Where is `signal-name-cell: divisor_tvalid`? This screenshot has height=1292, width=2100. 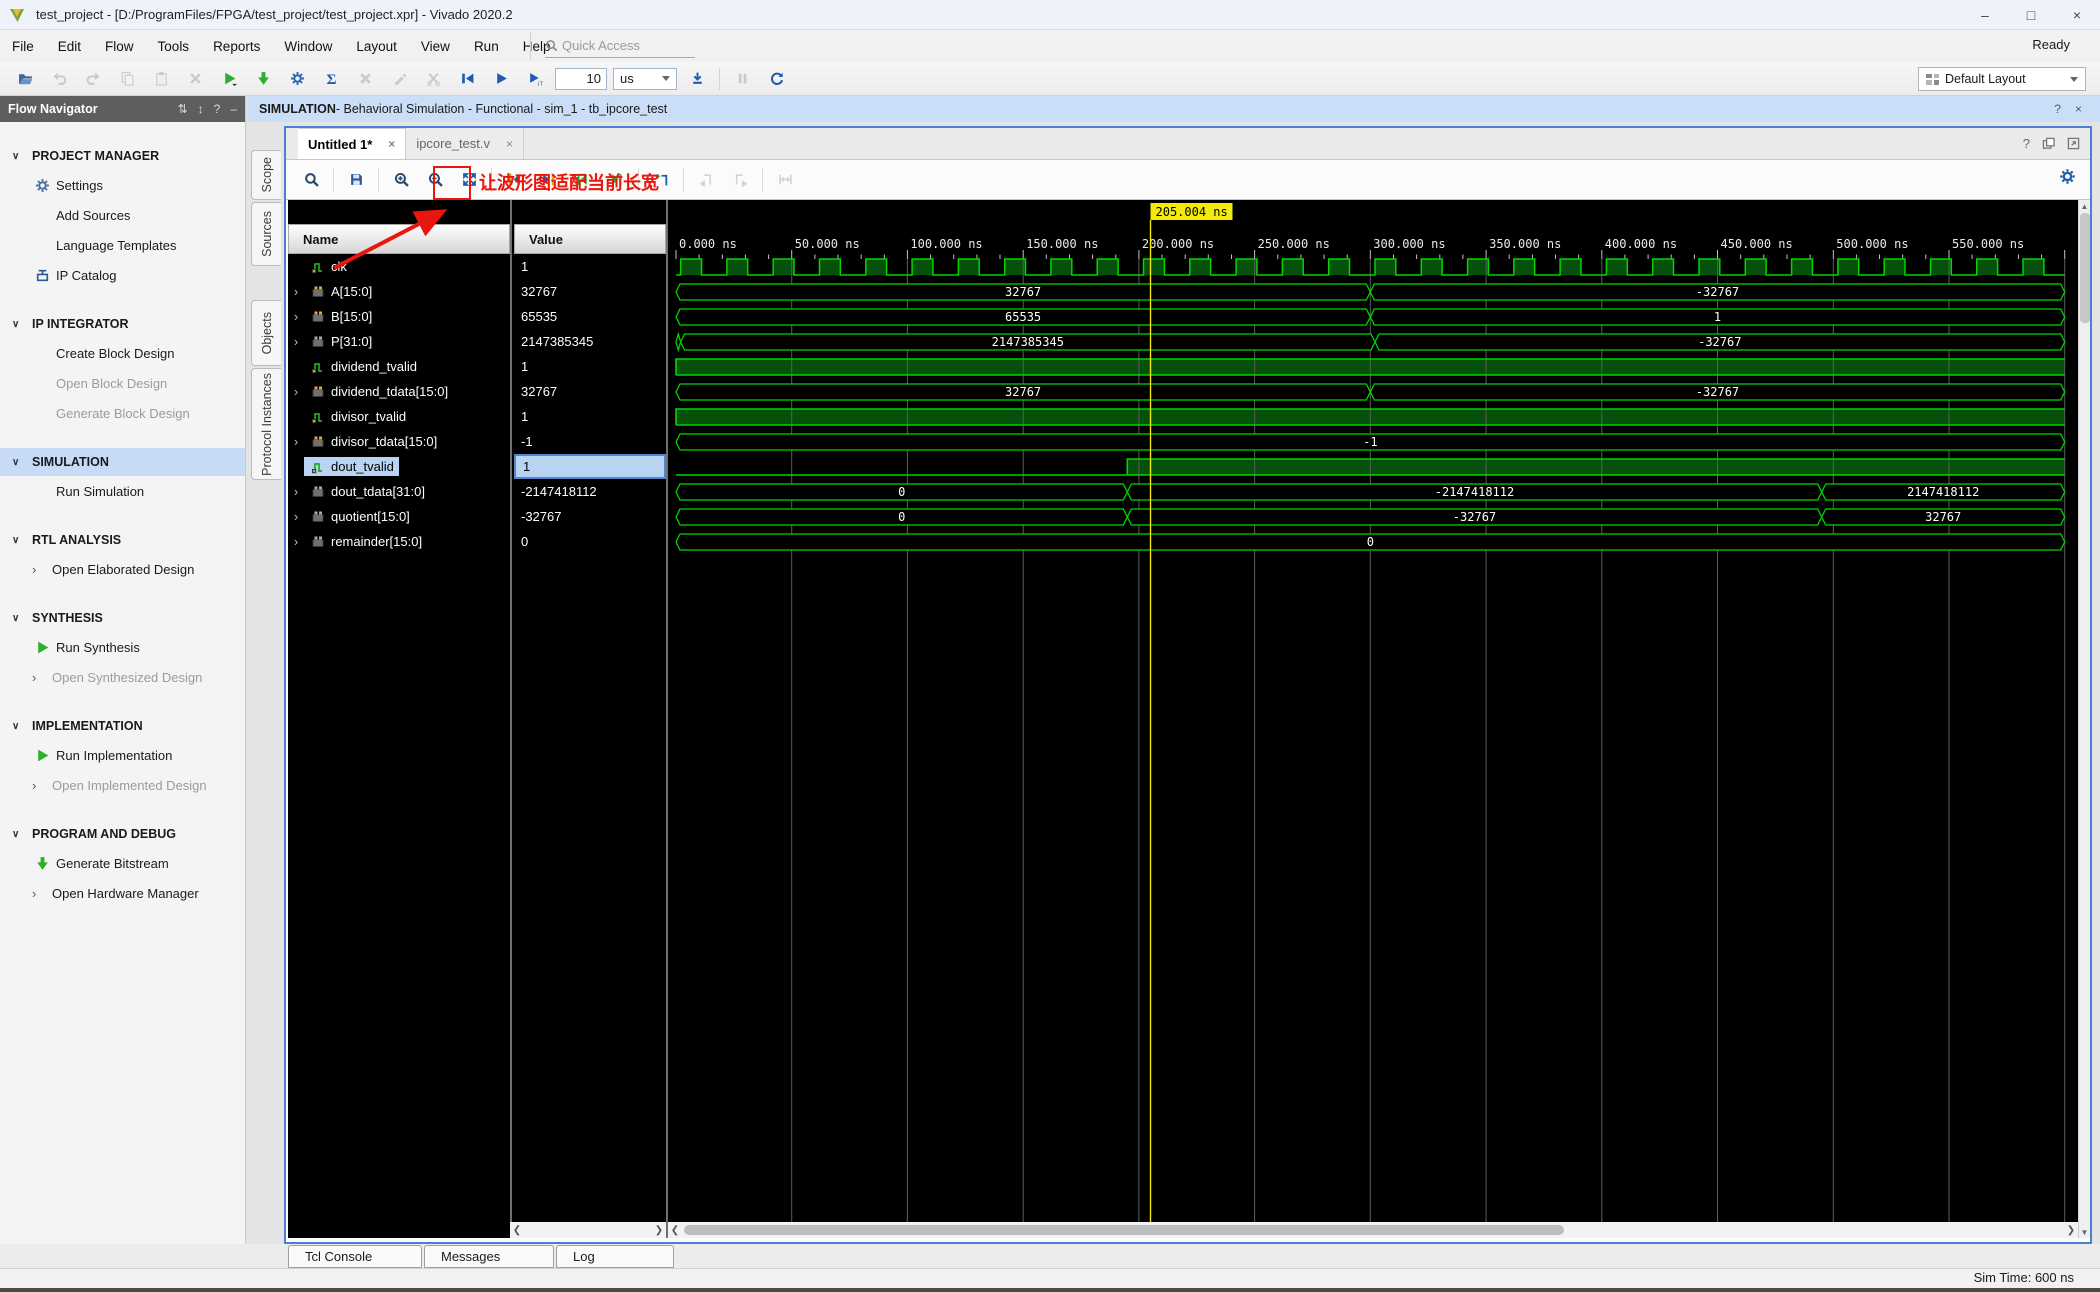 signal-name-cell: divisor_tvalid is located at coordinates (357, 416).